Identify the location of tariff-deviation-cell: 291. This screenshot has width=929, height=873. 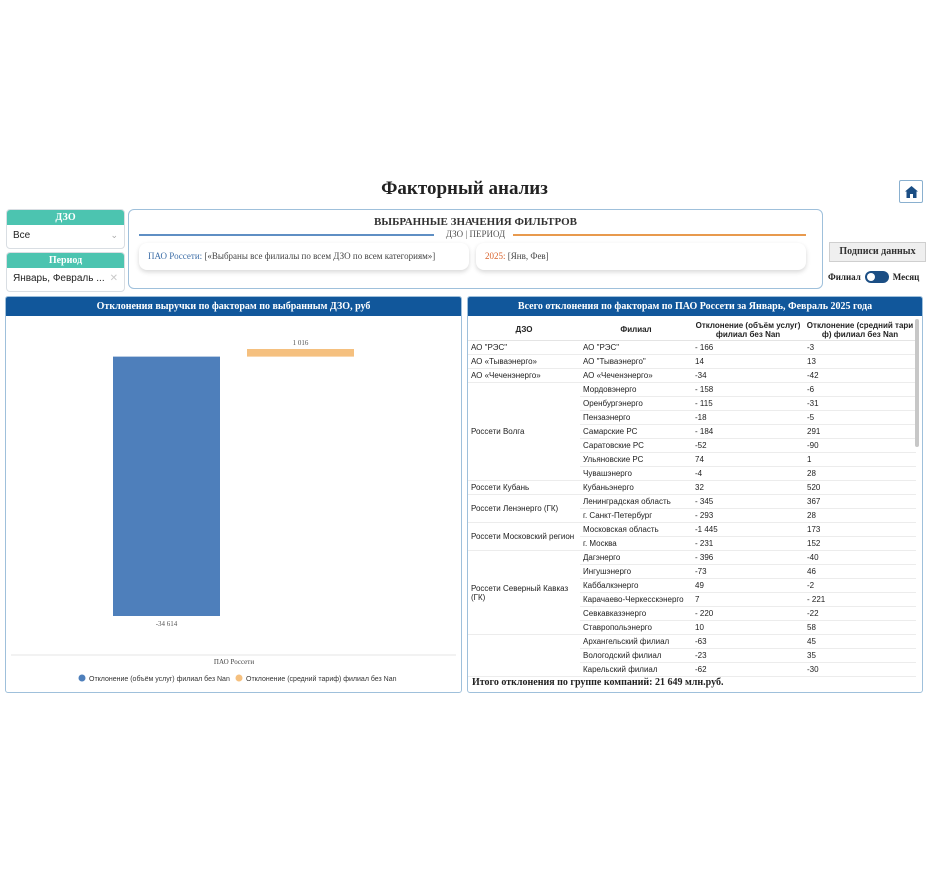
(860, 431).